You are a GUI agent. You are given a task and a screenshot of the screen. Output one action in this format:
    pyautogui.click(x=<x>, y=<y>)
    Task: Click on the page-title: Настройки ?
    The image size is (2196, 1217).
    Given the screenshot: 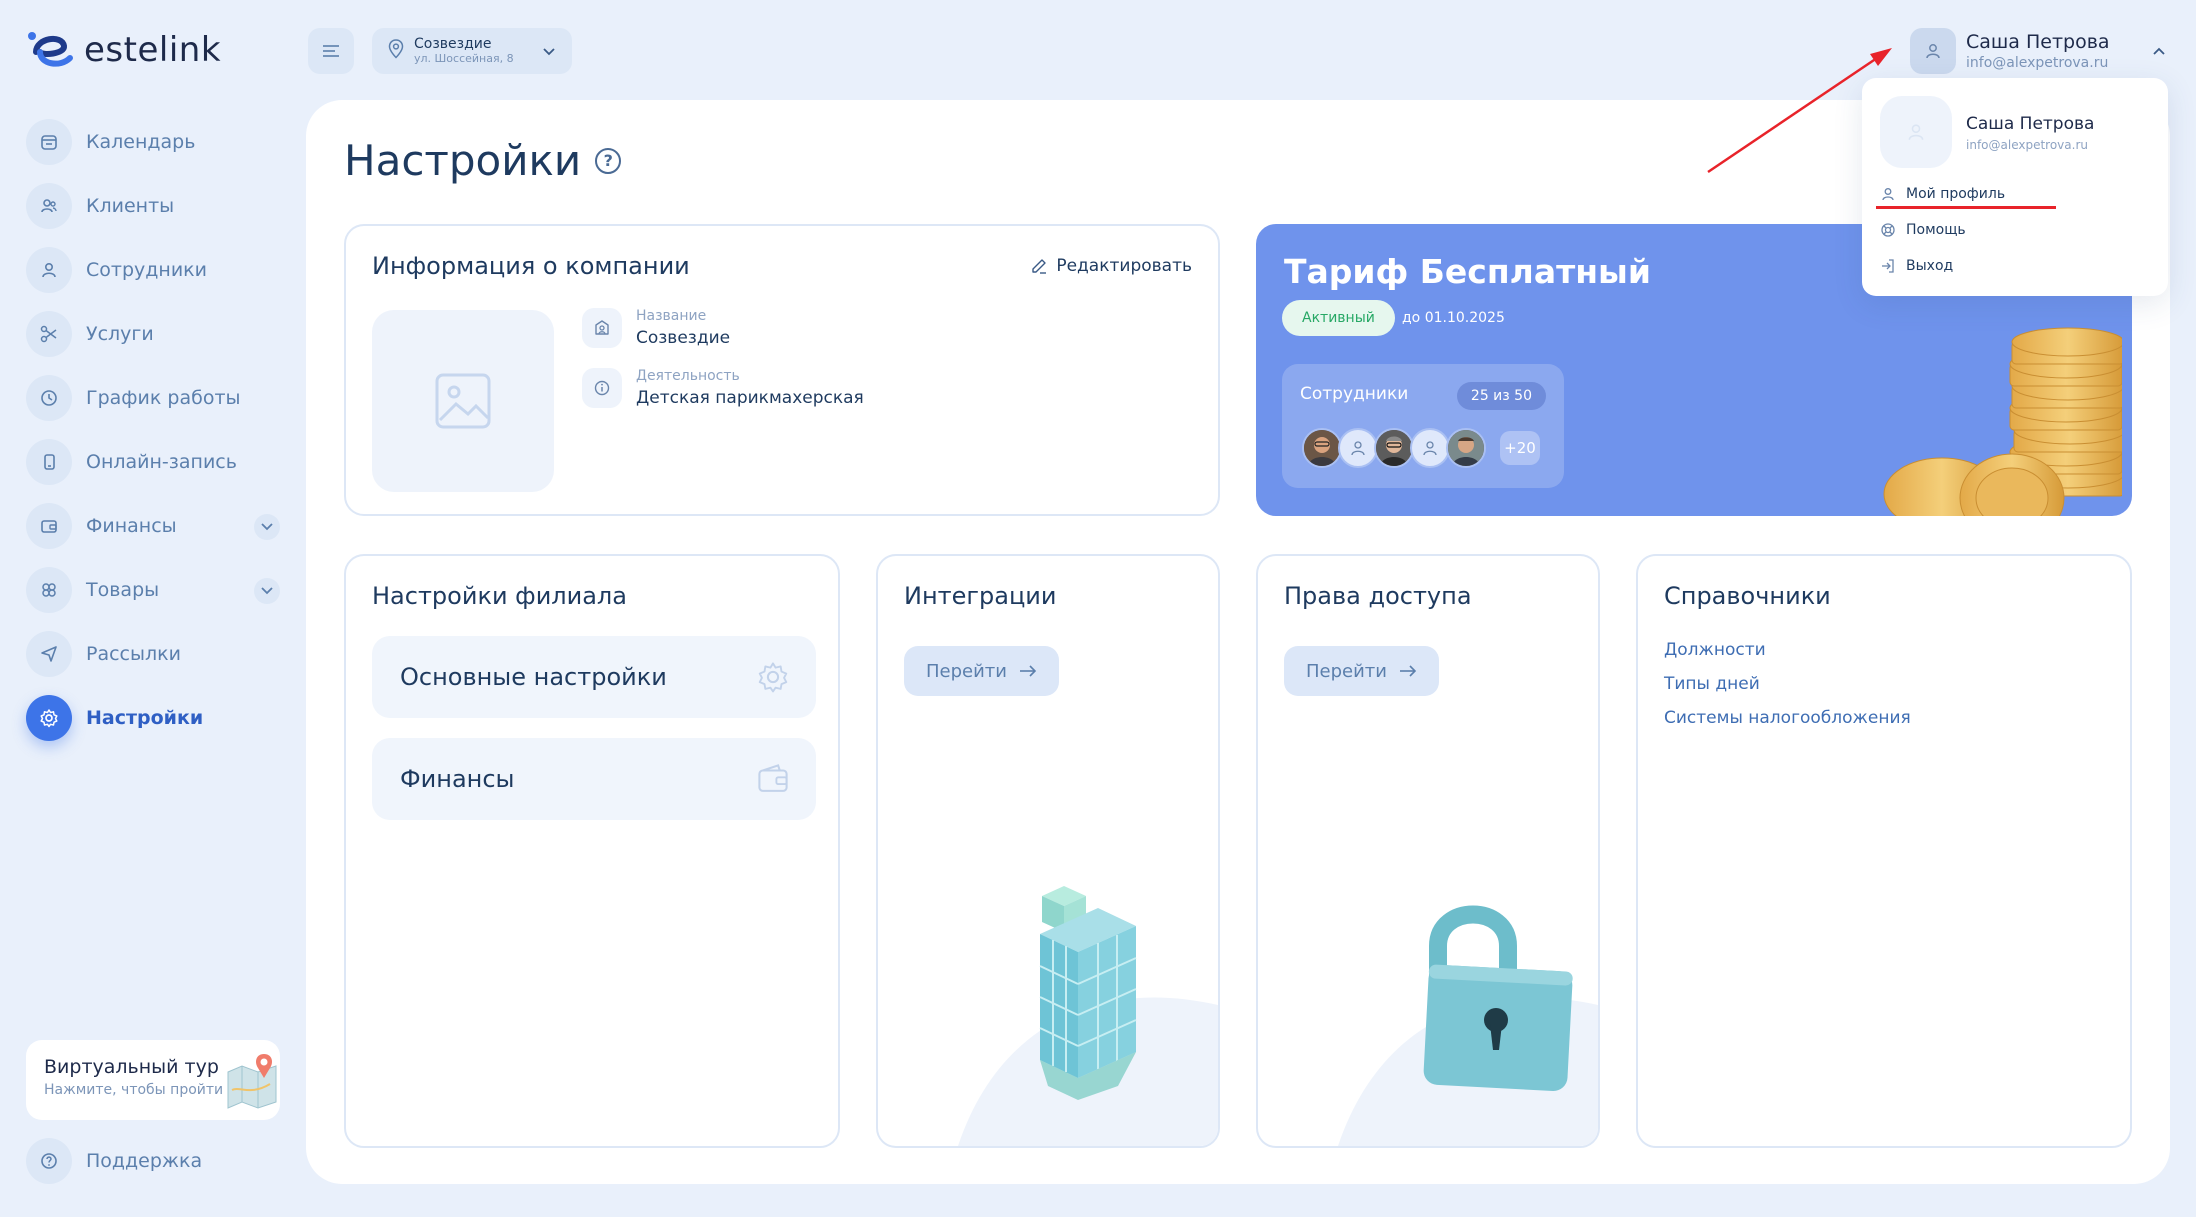 What is the action you would take?
    pyautogui.click(x=483, y=160)
    